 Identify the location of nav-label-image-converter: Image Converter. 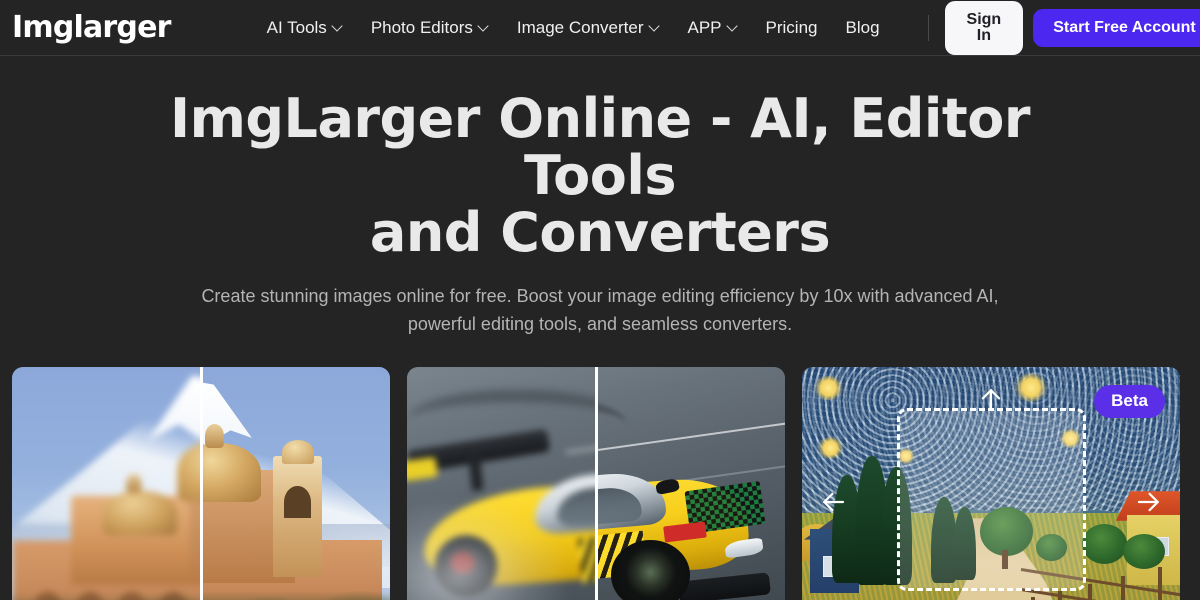
(580, 27).